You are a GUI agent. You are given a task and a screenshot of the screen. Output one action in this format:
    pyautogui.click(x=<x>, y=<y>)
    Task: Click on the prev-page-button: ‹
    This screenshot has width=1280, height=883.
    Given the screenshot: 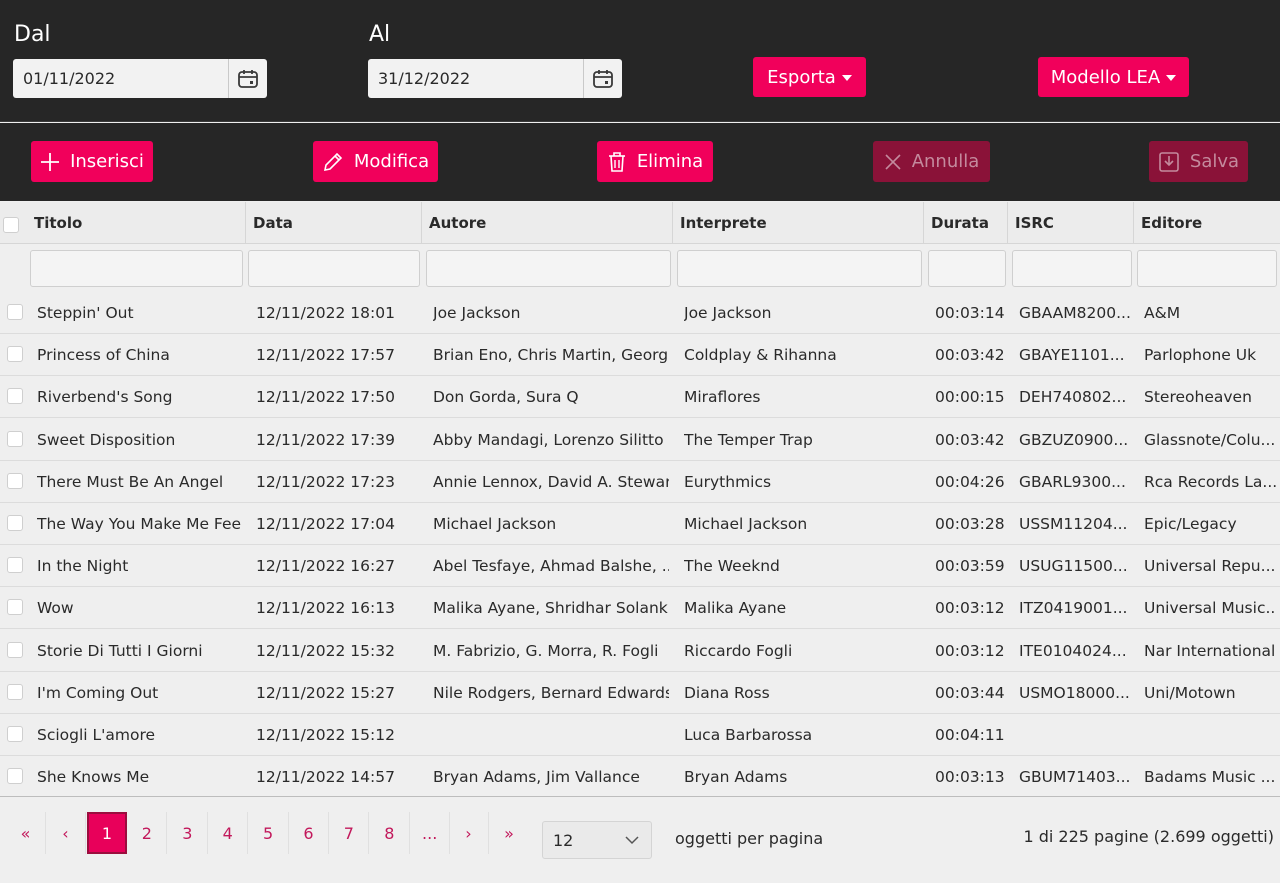 What is the action you would take?
    pyautogui.click(x=66, y=833)
    